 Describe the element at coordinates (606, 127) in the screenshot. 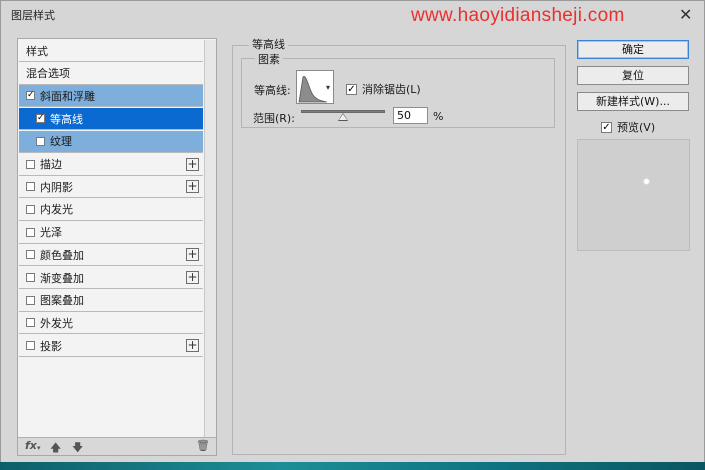

I see `preview-check-icon: ✓` at that location.